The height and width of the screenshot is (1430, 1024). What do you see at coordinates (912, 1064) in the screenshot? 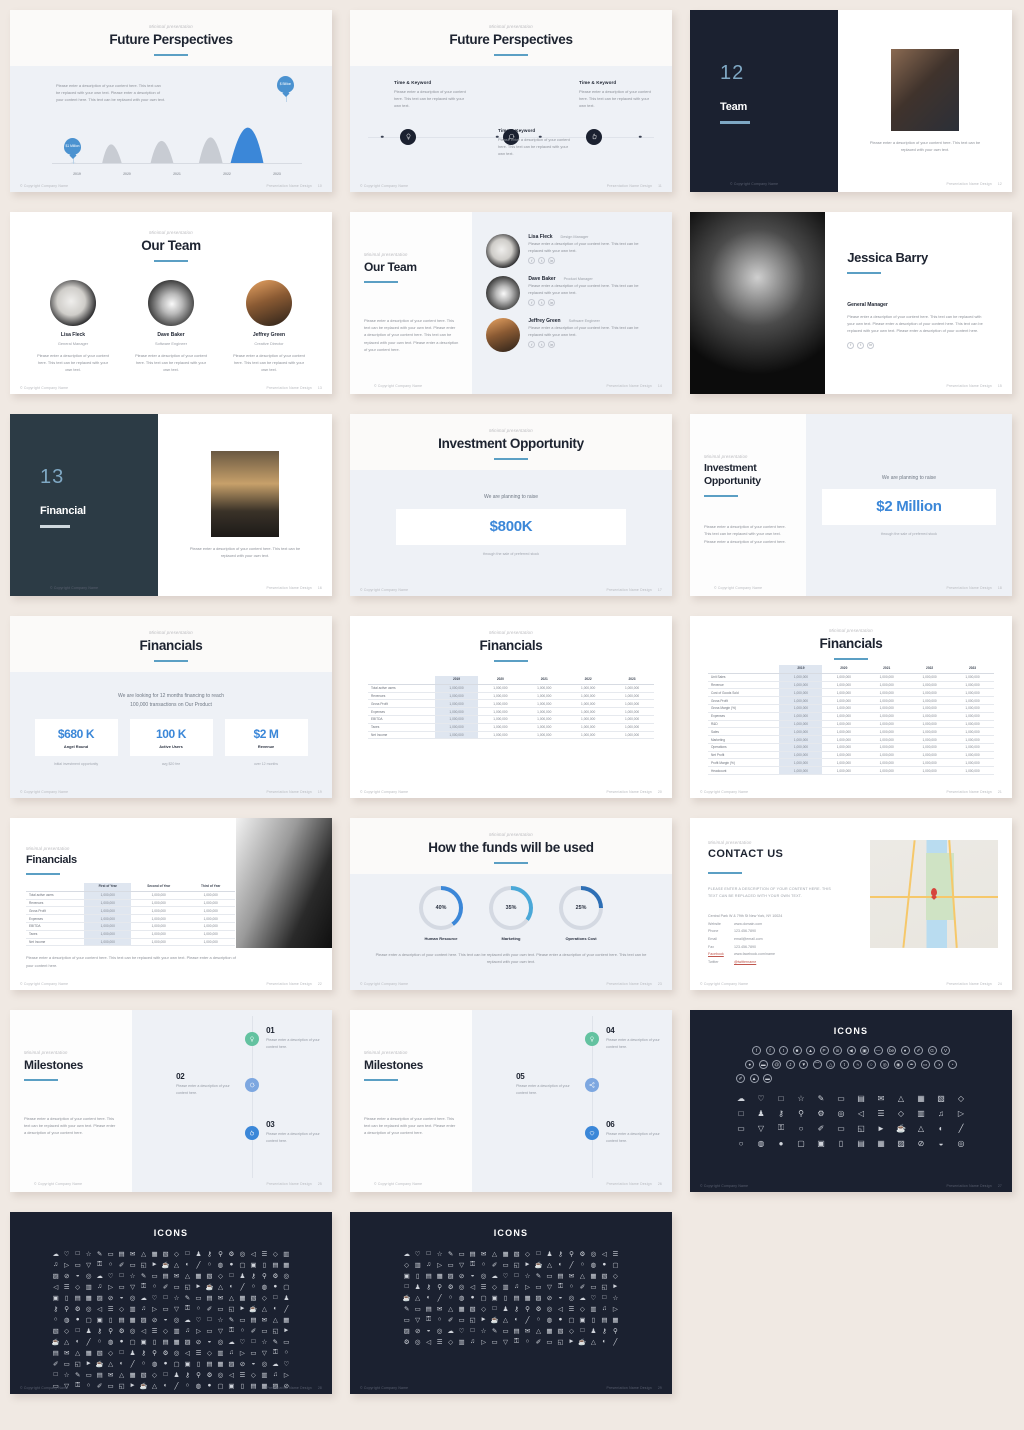
I see `glyph-icon: ✒` at bounding box center [912, 1064].